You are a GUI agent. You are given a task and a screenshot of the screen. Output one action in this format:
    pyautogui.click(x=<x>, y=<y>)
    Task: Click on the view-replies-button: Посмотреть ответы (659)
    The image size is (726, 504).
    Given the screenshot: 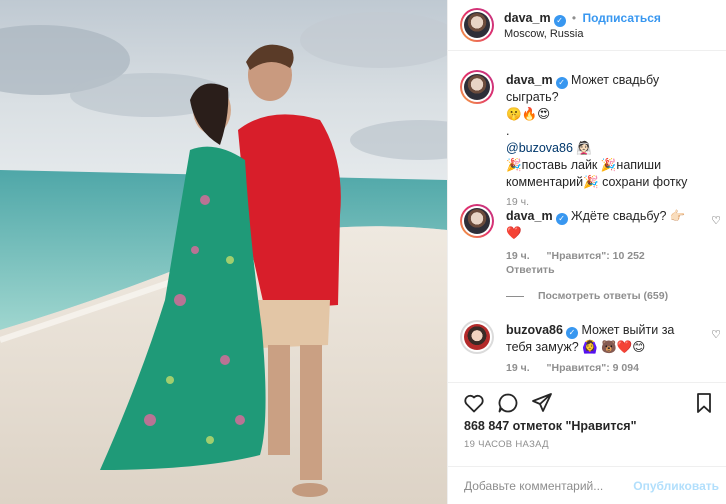 What is the action you would take?
    pyautogui.click(x=594, y=296)
    